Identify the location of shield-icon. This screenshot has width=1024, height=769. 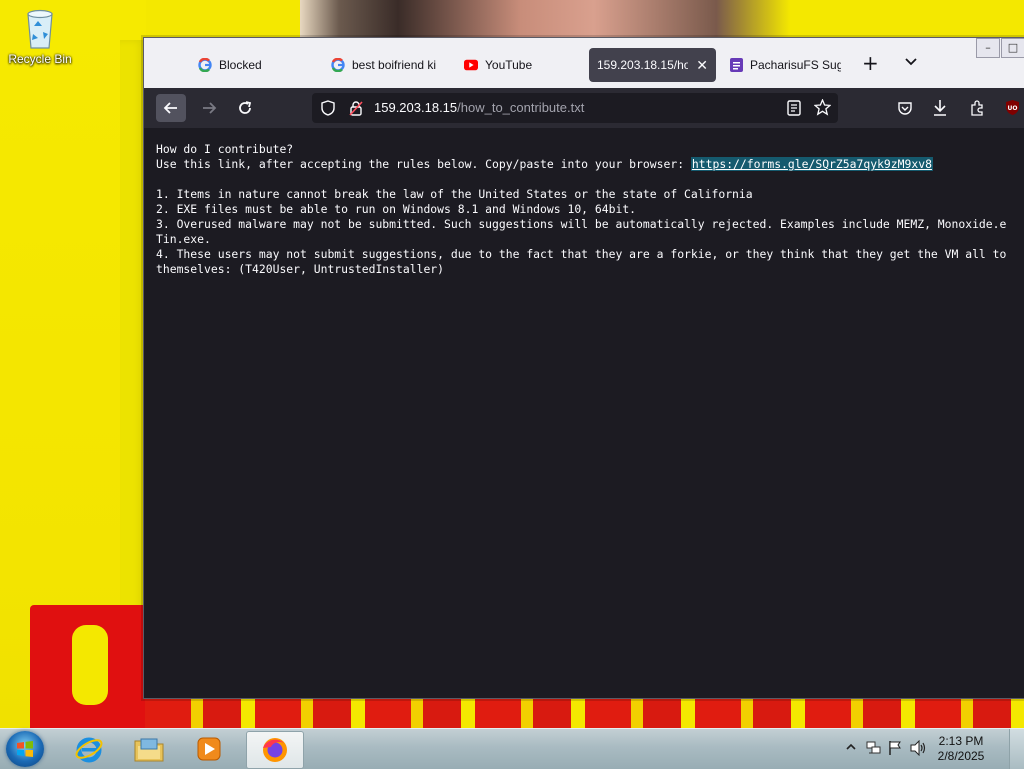
(328, 108).